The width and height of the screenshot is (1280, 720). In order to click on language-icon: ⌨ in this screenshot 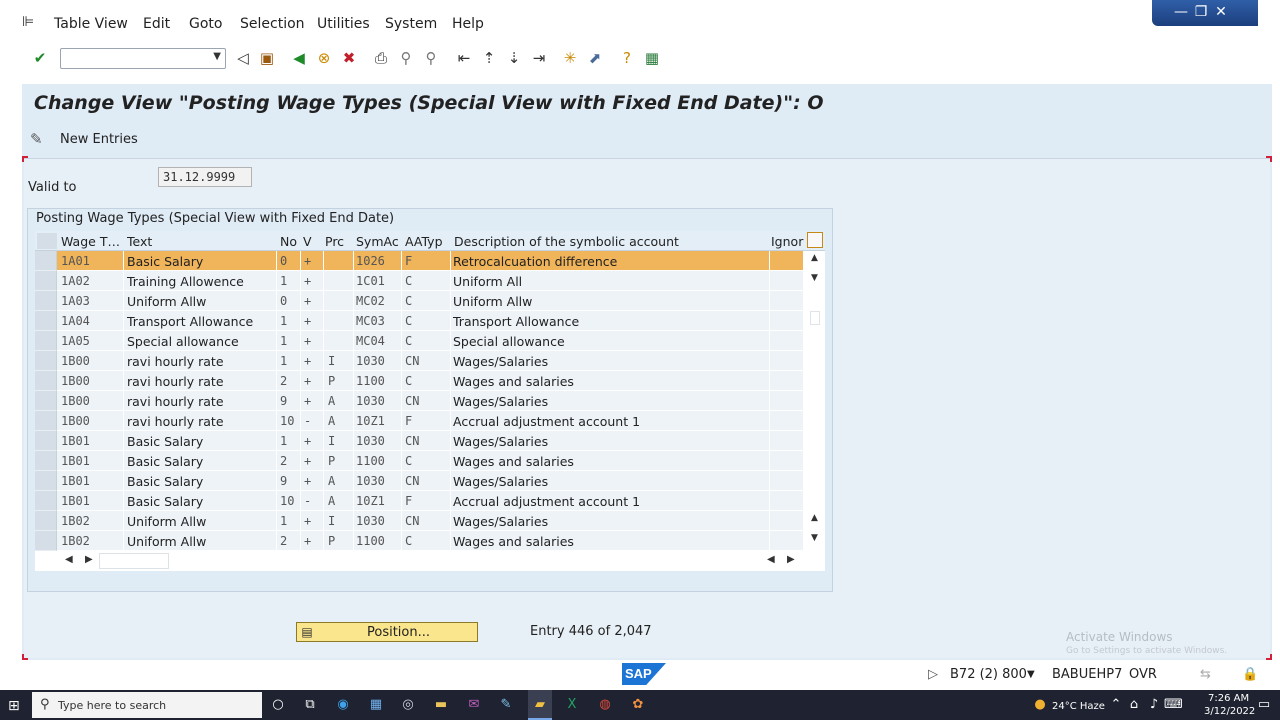, I will do `click(1173, 705)`.